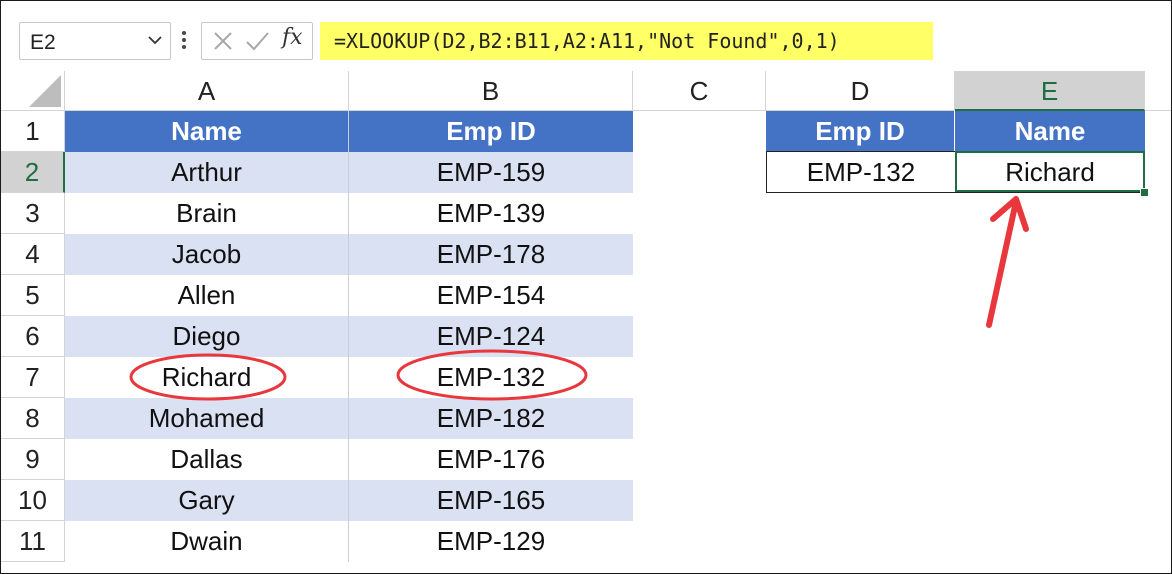  Describe the element at coordinates (33, 418) in the screenshot. I see `row-header-8: 8` at that location.